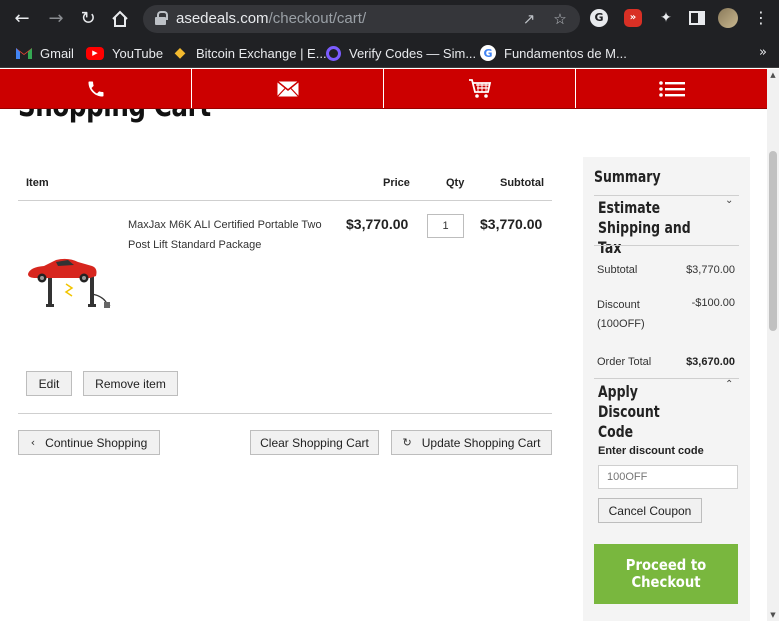  Describe the element at coordinates (633, 18) in the screenshot. I see `extension-red-icon: »` at that location.